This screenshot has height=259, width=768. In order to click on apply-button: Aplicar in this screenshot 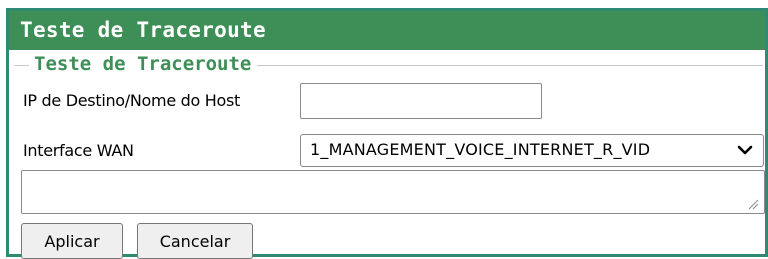, I will do `click(72, 241)`.